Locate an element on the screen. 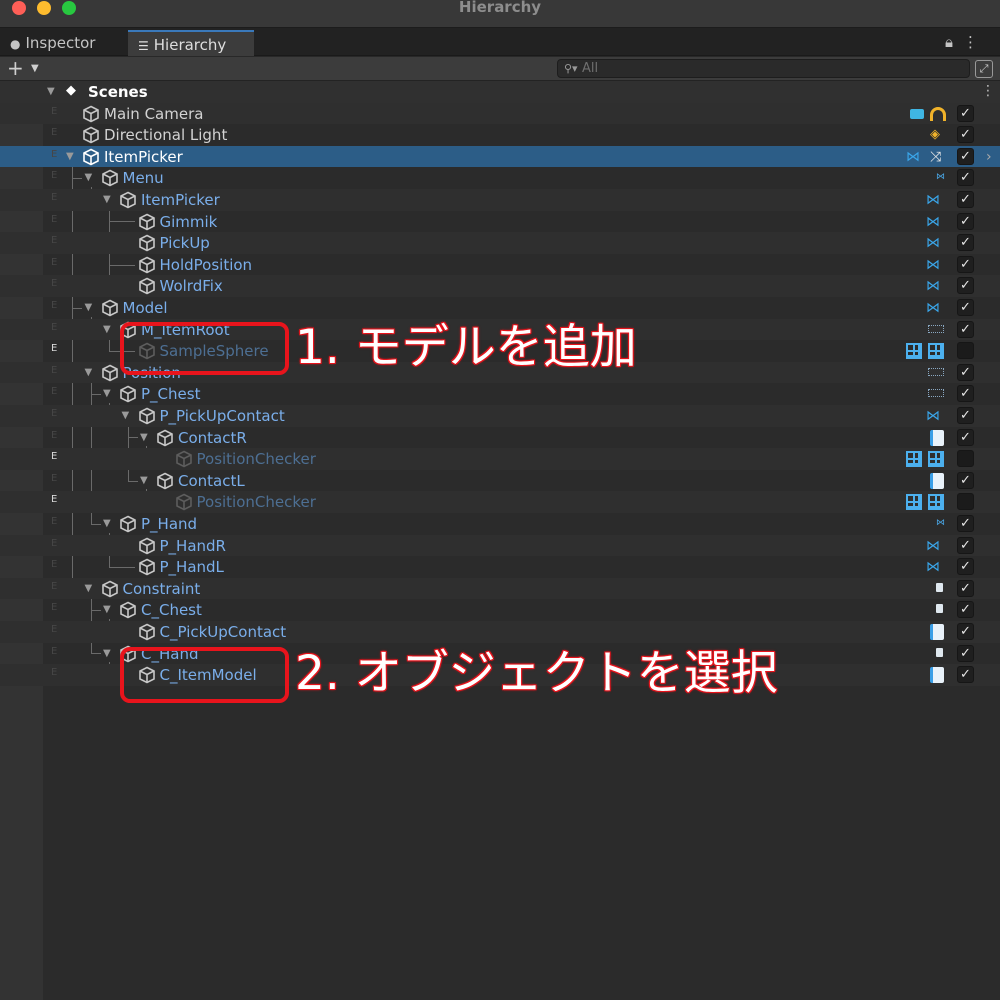 This screenshot has width=1000, height=1000. hierarchy-row: E ▼ Constraint ✓ is located at coordinates (500, 588).